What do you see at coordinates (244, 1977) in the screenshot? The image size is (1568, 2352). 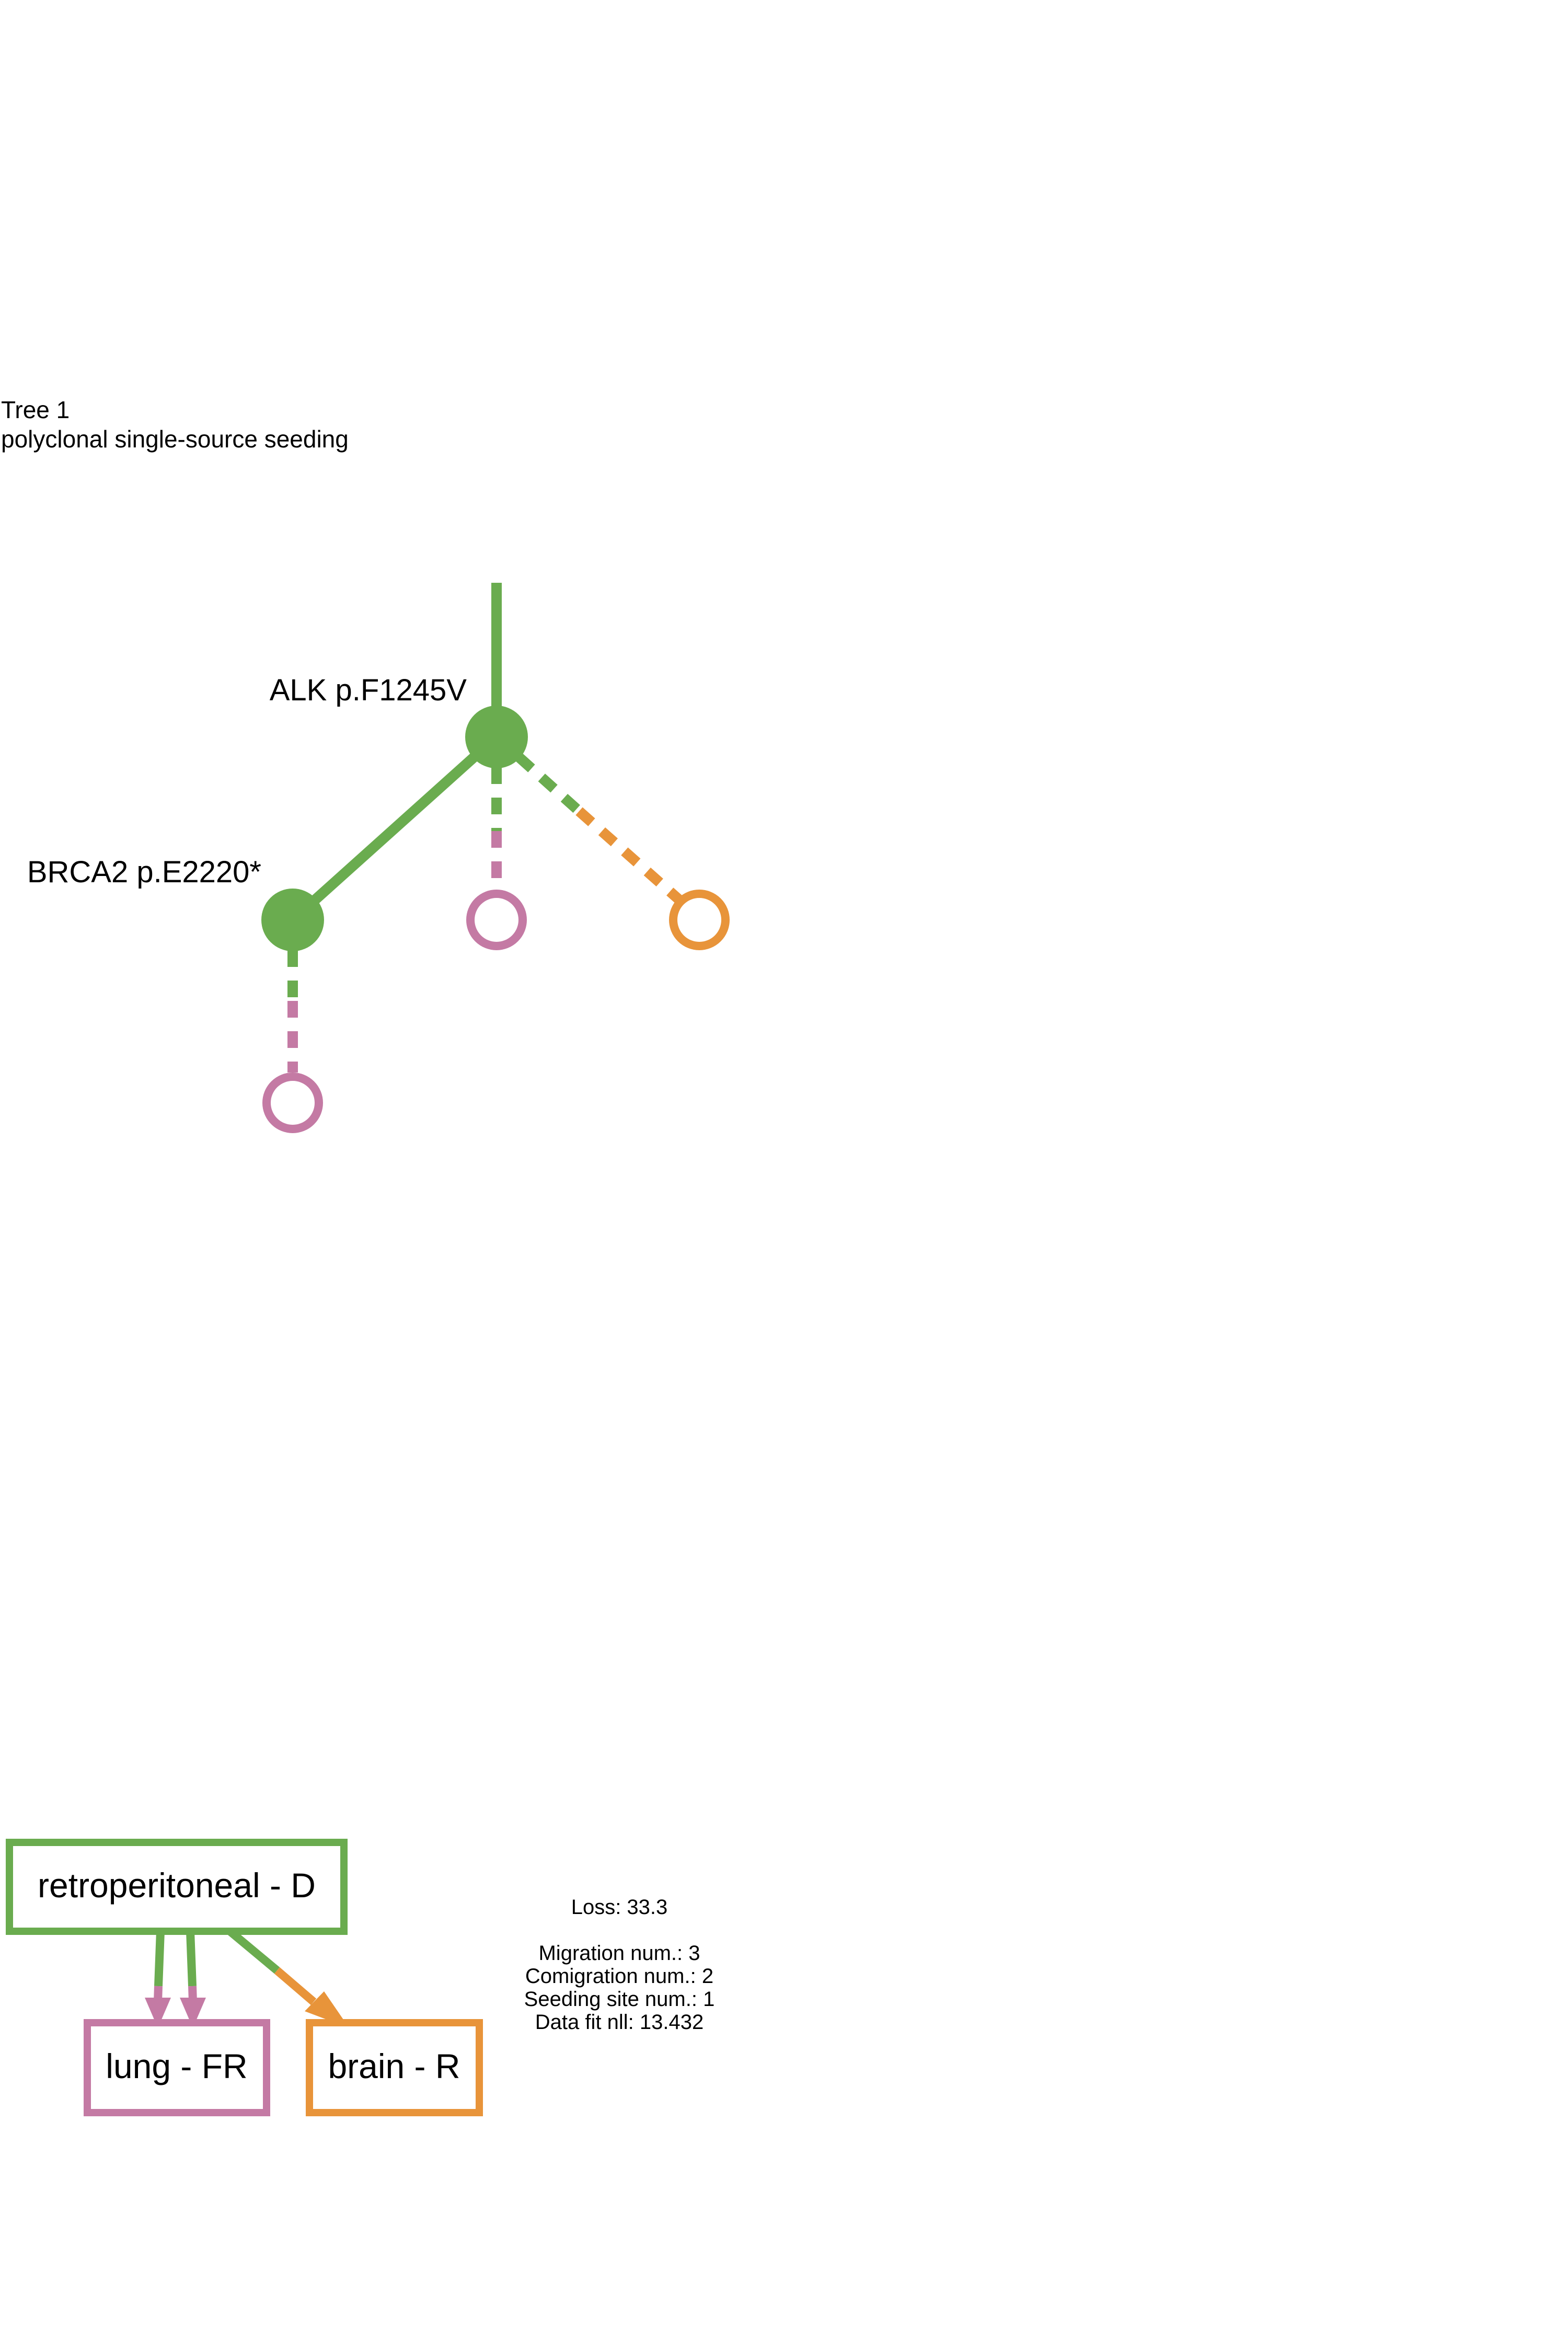 I see `migration-graph: retroperitoneal - D lung - FR brain - R` at bounding box center [244, 1977].